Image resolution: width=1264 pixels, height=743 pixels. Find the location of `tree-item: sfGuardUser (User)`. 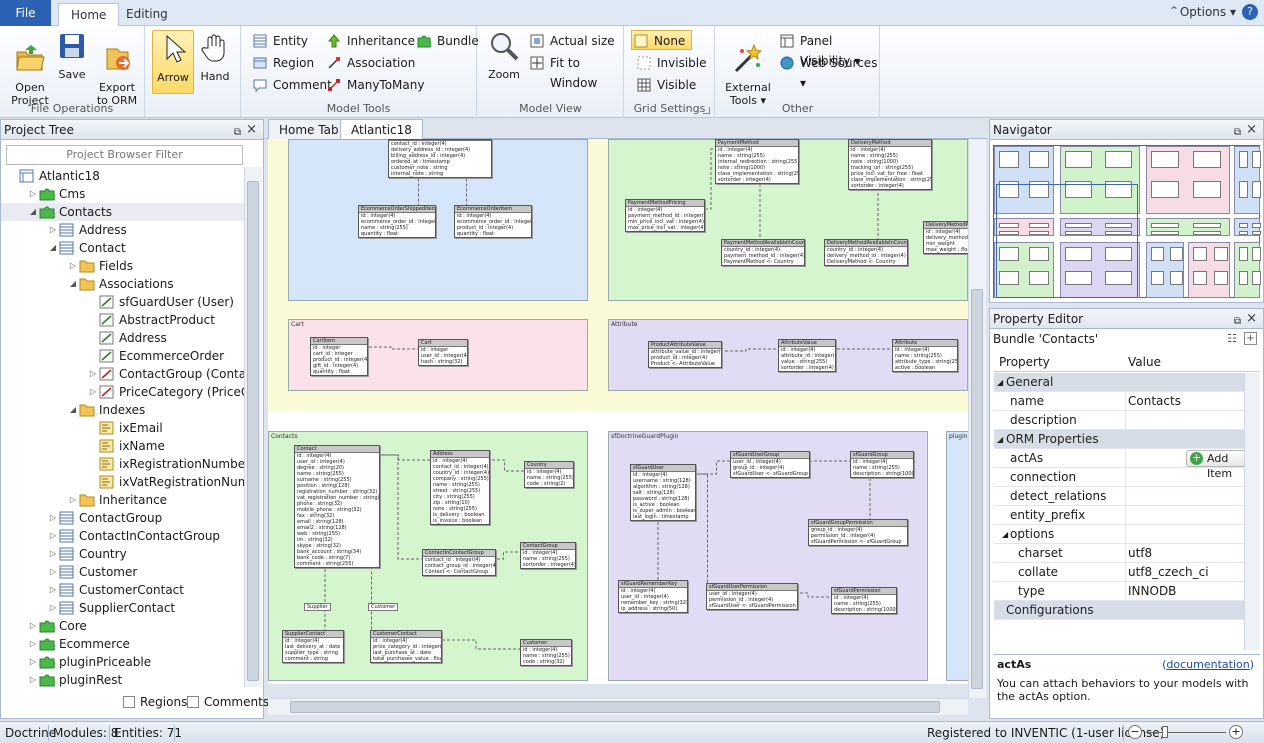

tree-item: sfGuardUser (User) is located at coordinates (122, 302).